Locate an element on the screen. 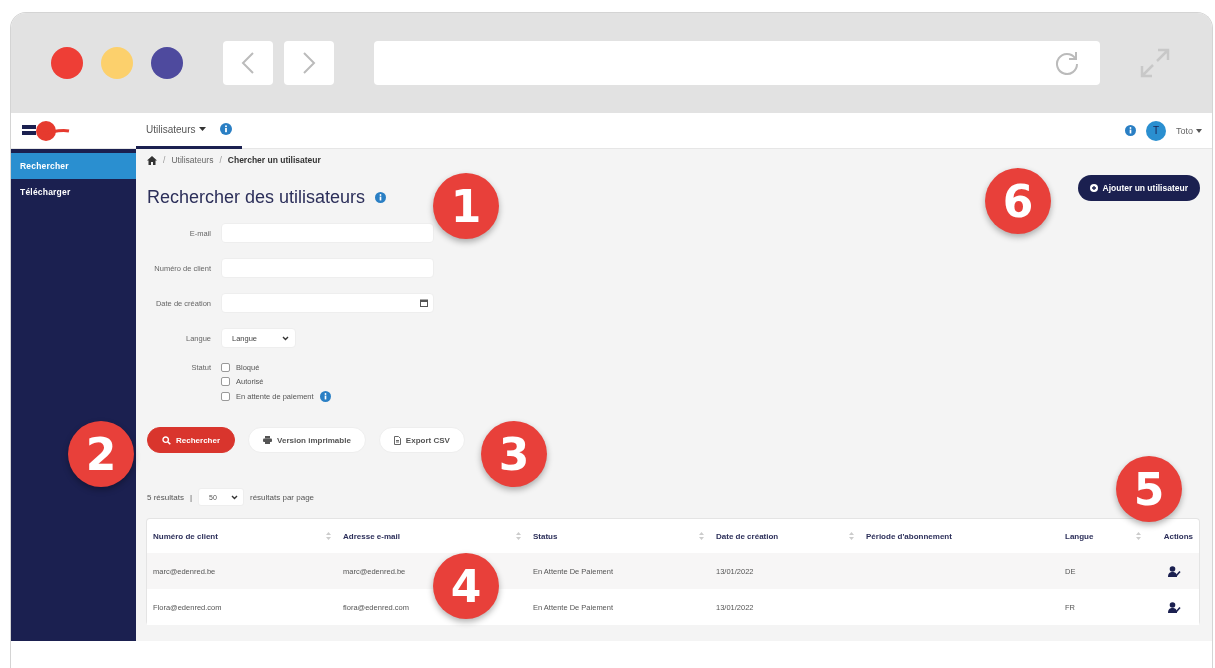  column-header: Adresse e-mail is located at coordinates (371, 536).